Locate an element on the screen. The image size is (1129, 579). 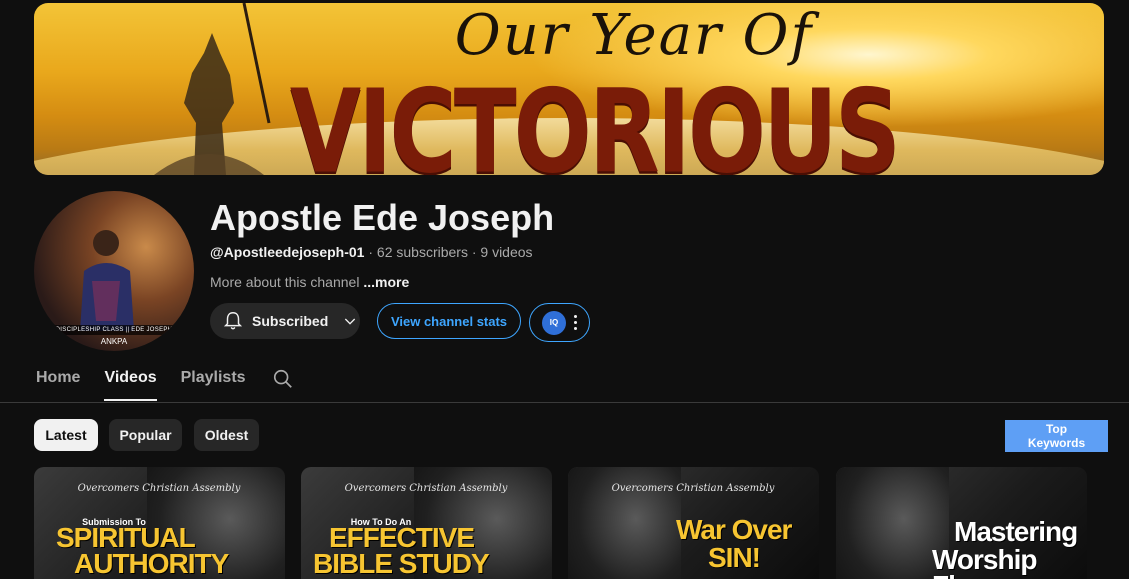
thumbnail-title-line2: Worship Flow is located at coordinates (984, 561).